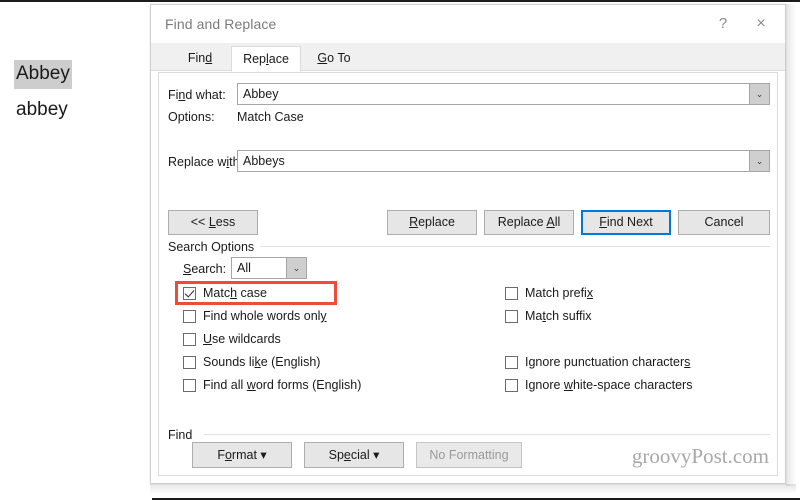  I want to click on options-label: Options:, so click(191, 117).